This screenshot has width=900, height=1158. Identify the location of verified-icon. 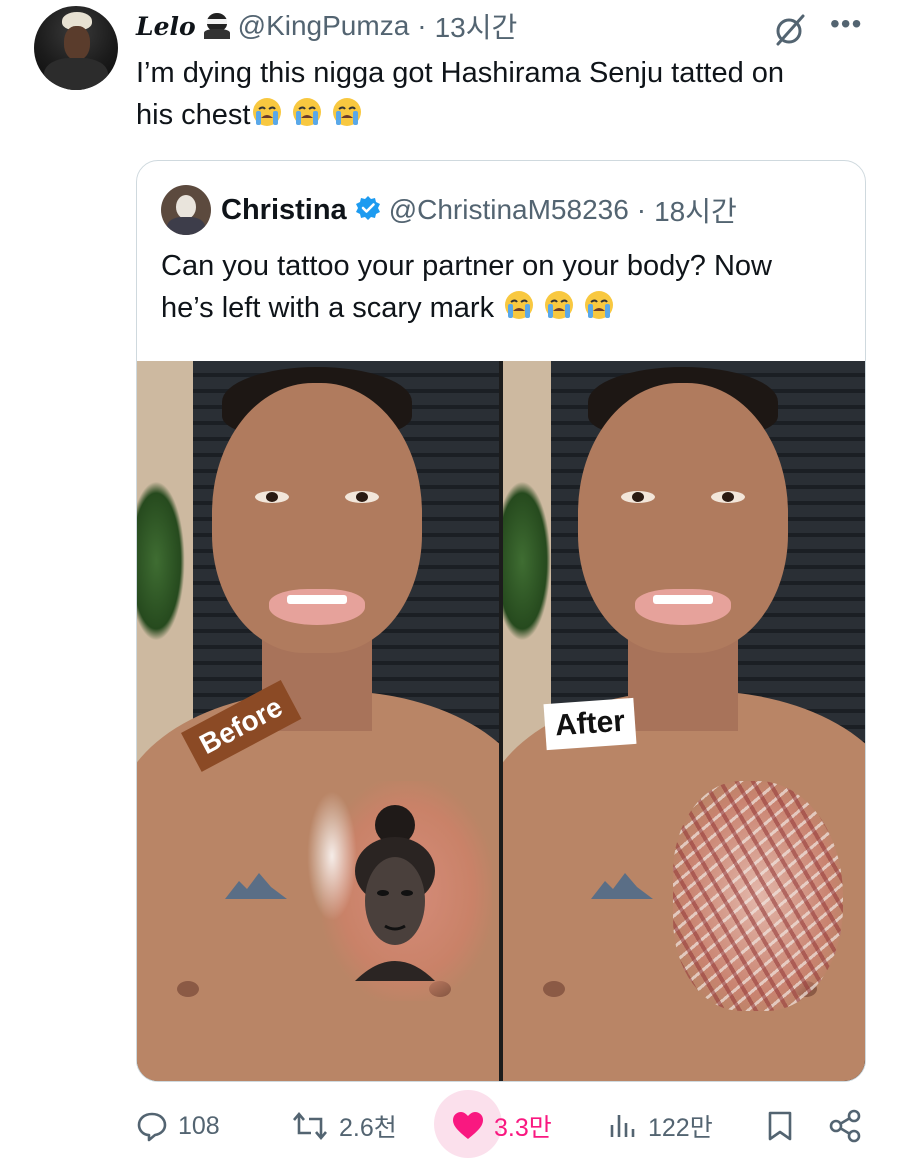
(368, 210).